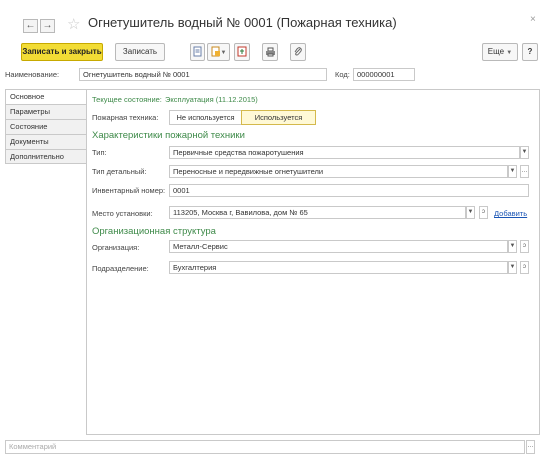  What do you see at coordinates (211, 99) in the screenshot?
I see `current-state-value: Эксплуатация (11.12.2015)` at bounding box center [211, 99].